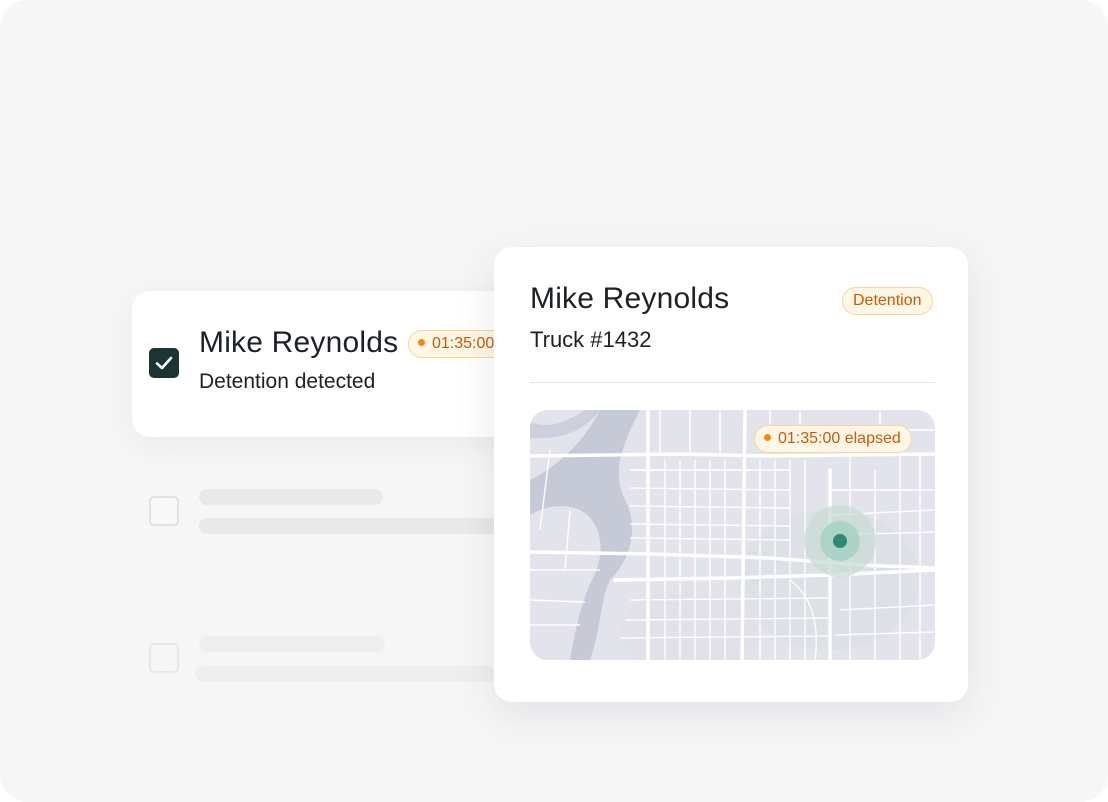  I want to click on list-item-selected, so click(342, 364).